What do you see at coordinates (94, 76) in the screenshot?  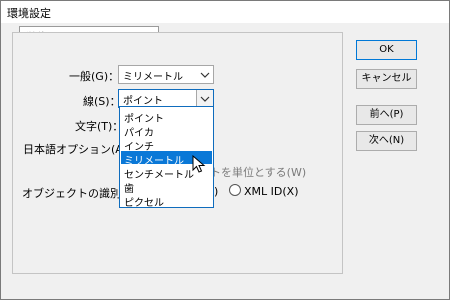 I see `general-label: 一般(G)：` at bounding box center [94, 76].